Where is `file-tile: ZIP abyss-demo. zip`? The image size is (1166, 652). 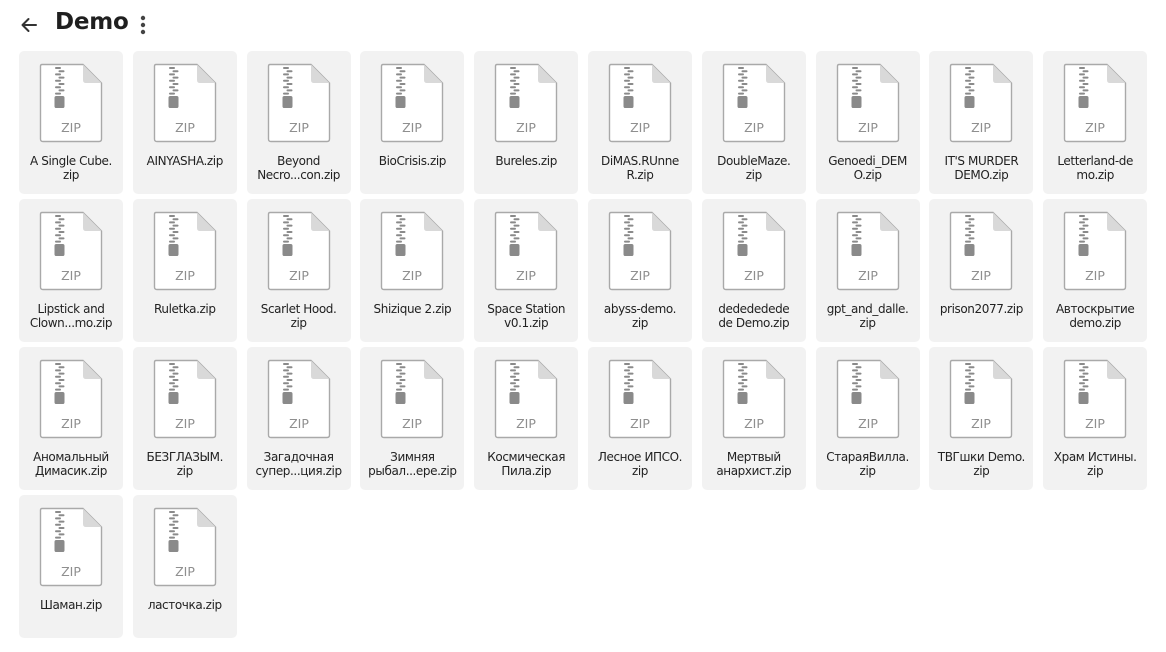
file-tile: ZIP abyss-demo. zip is located at coordinates (639, 270).